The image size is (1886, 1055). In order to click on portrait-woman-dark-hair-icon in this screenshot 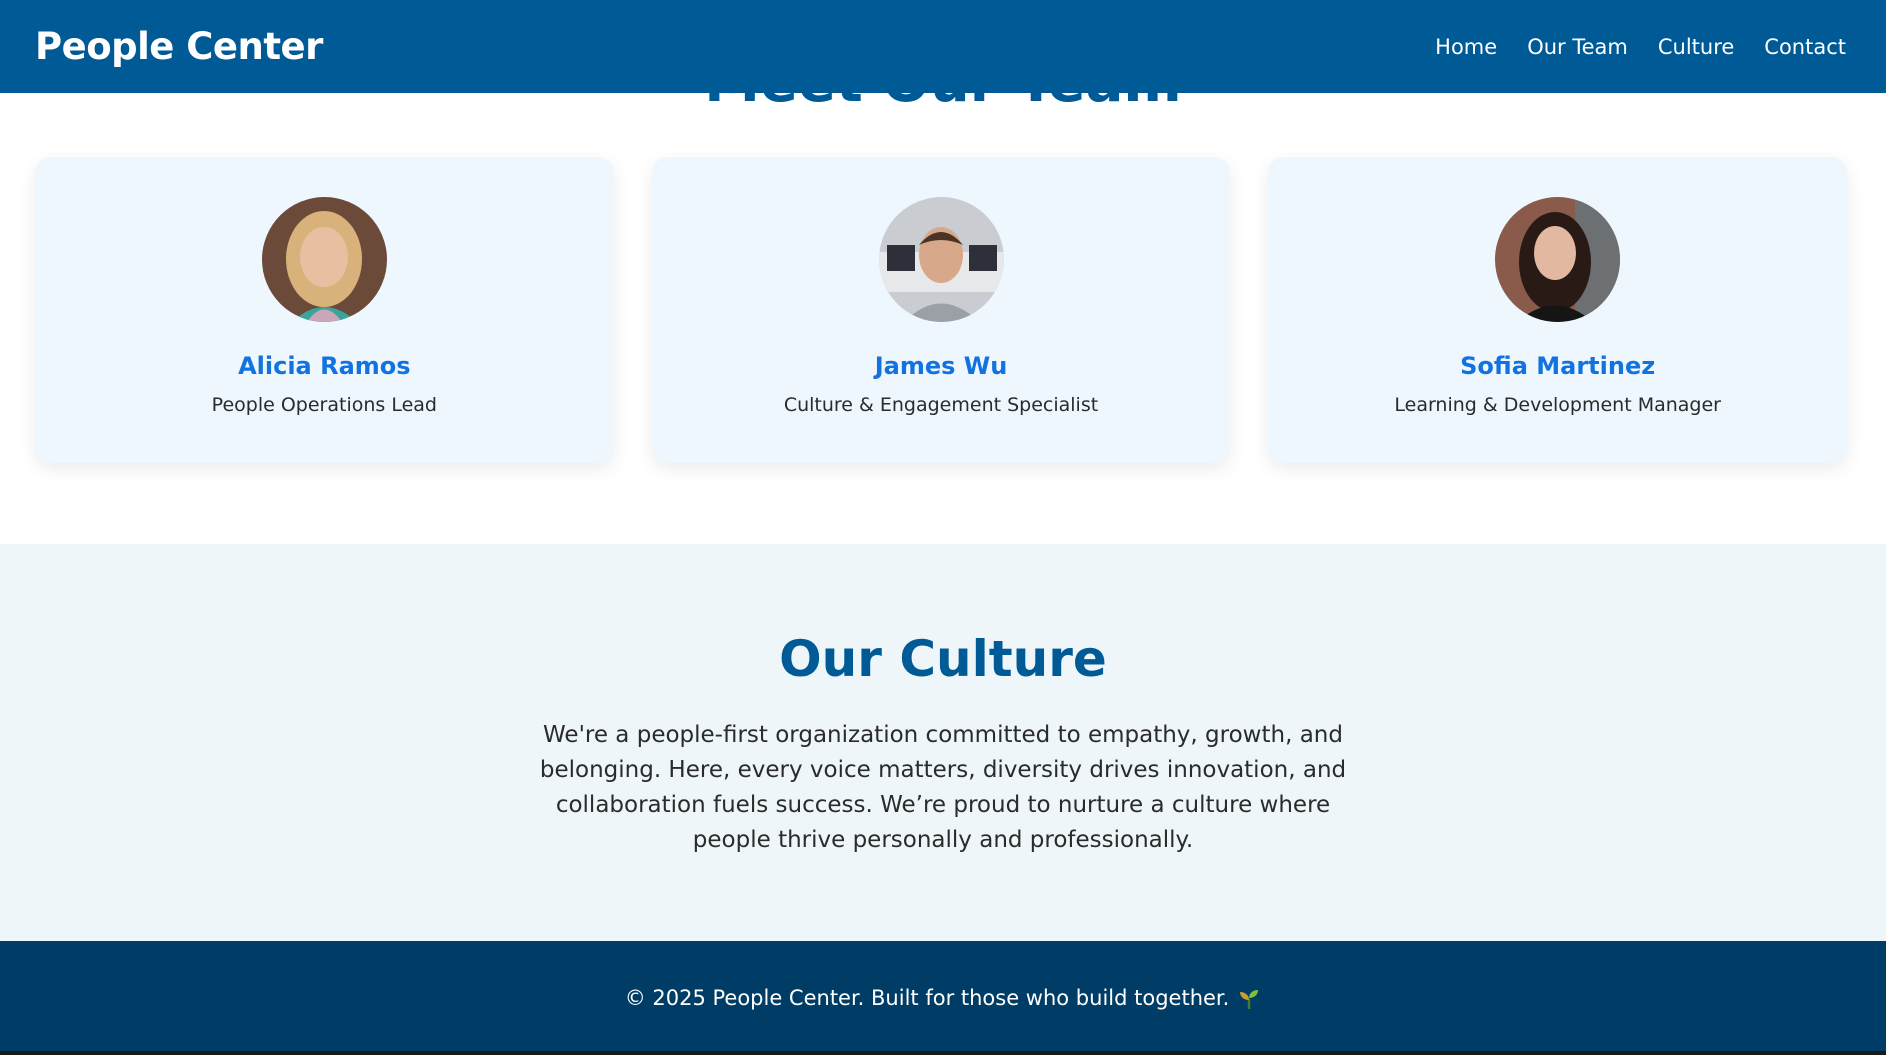, I will do `click(1558, 259)`.